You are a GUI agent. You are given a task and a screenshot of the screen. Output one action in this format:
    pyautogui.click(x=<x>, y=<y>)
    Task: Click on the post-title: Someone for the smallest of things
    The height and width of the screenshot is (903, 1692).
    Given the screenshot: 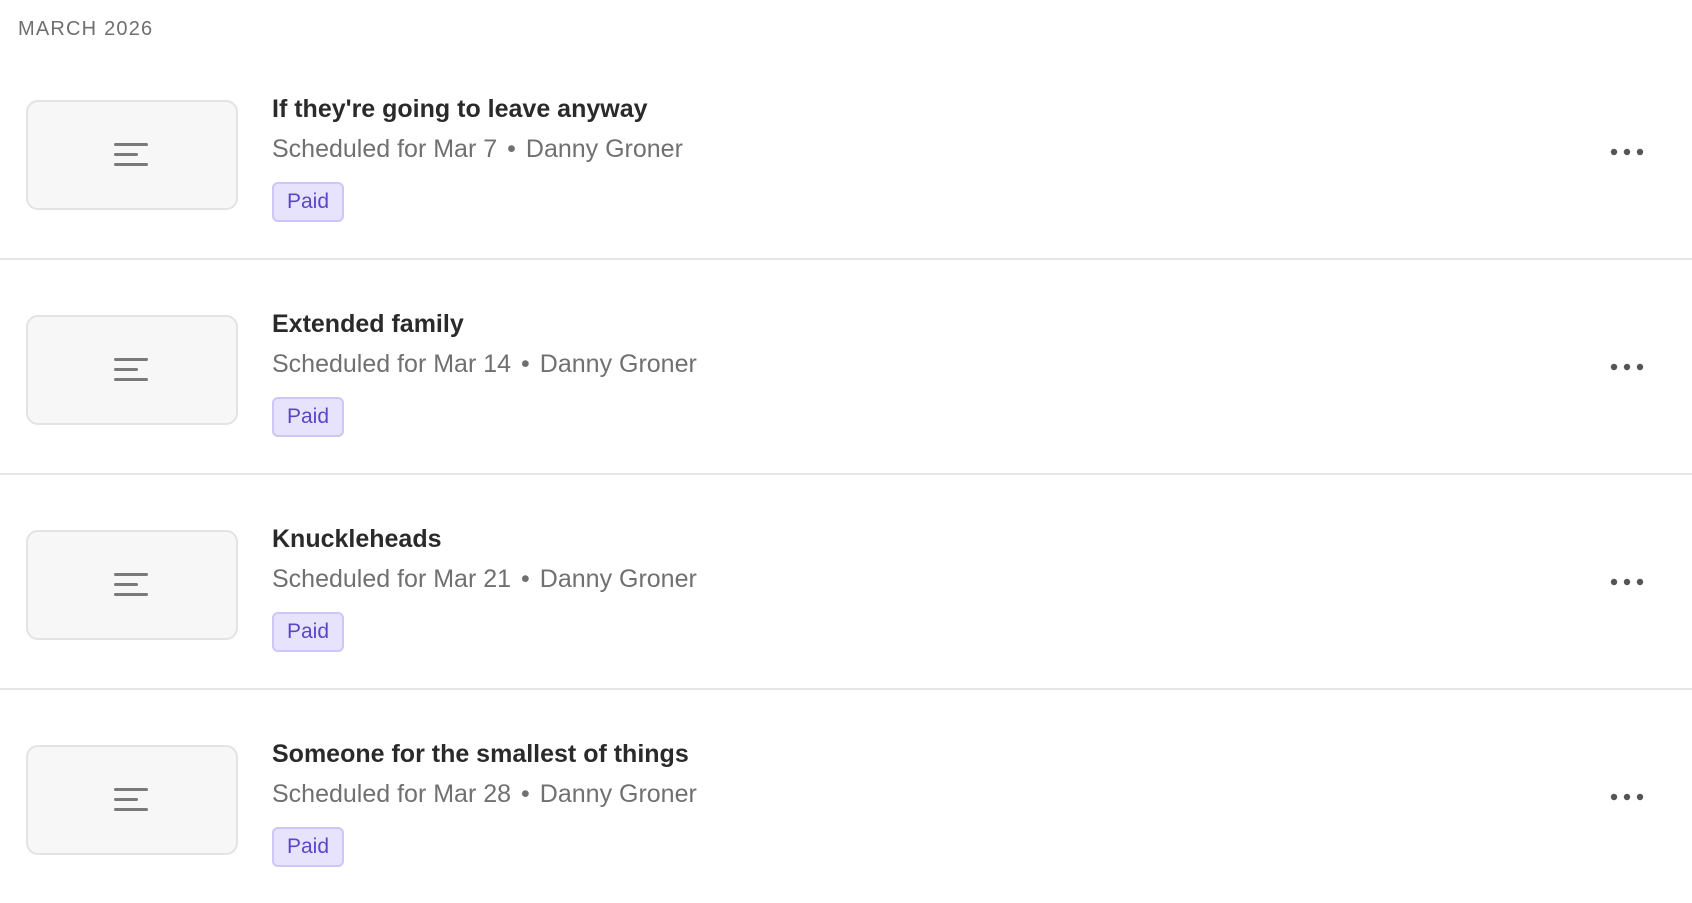 What is the action you would take?
    pyautogui.click(x=480, y=754)
    